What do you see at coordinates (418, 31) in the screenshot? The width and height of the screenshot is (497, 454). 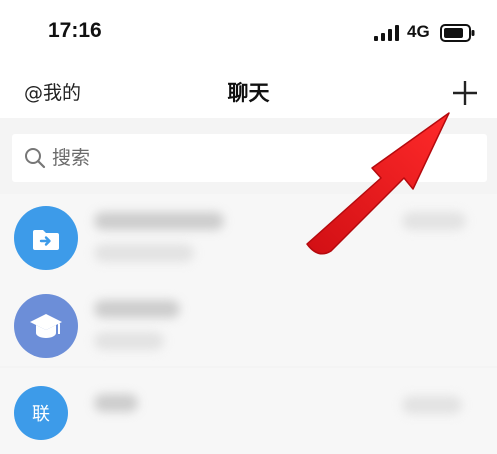 I see `network-label: 4G` at bounding box center [418, 31].